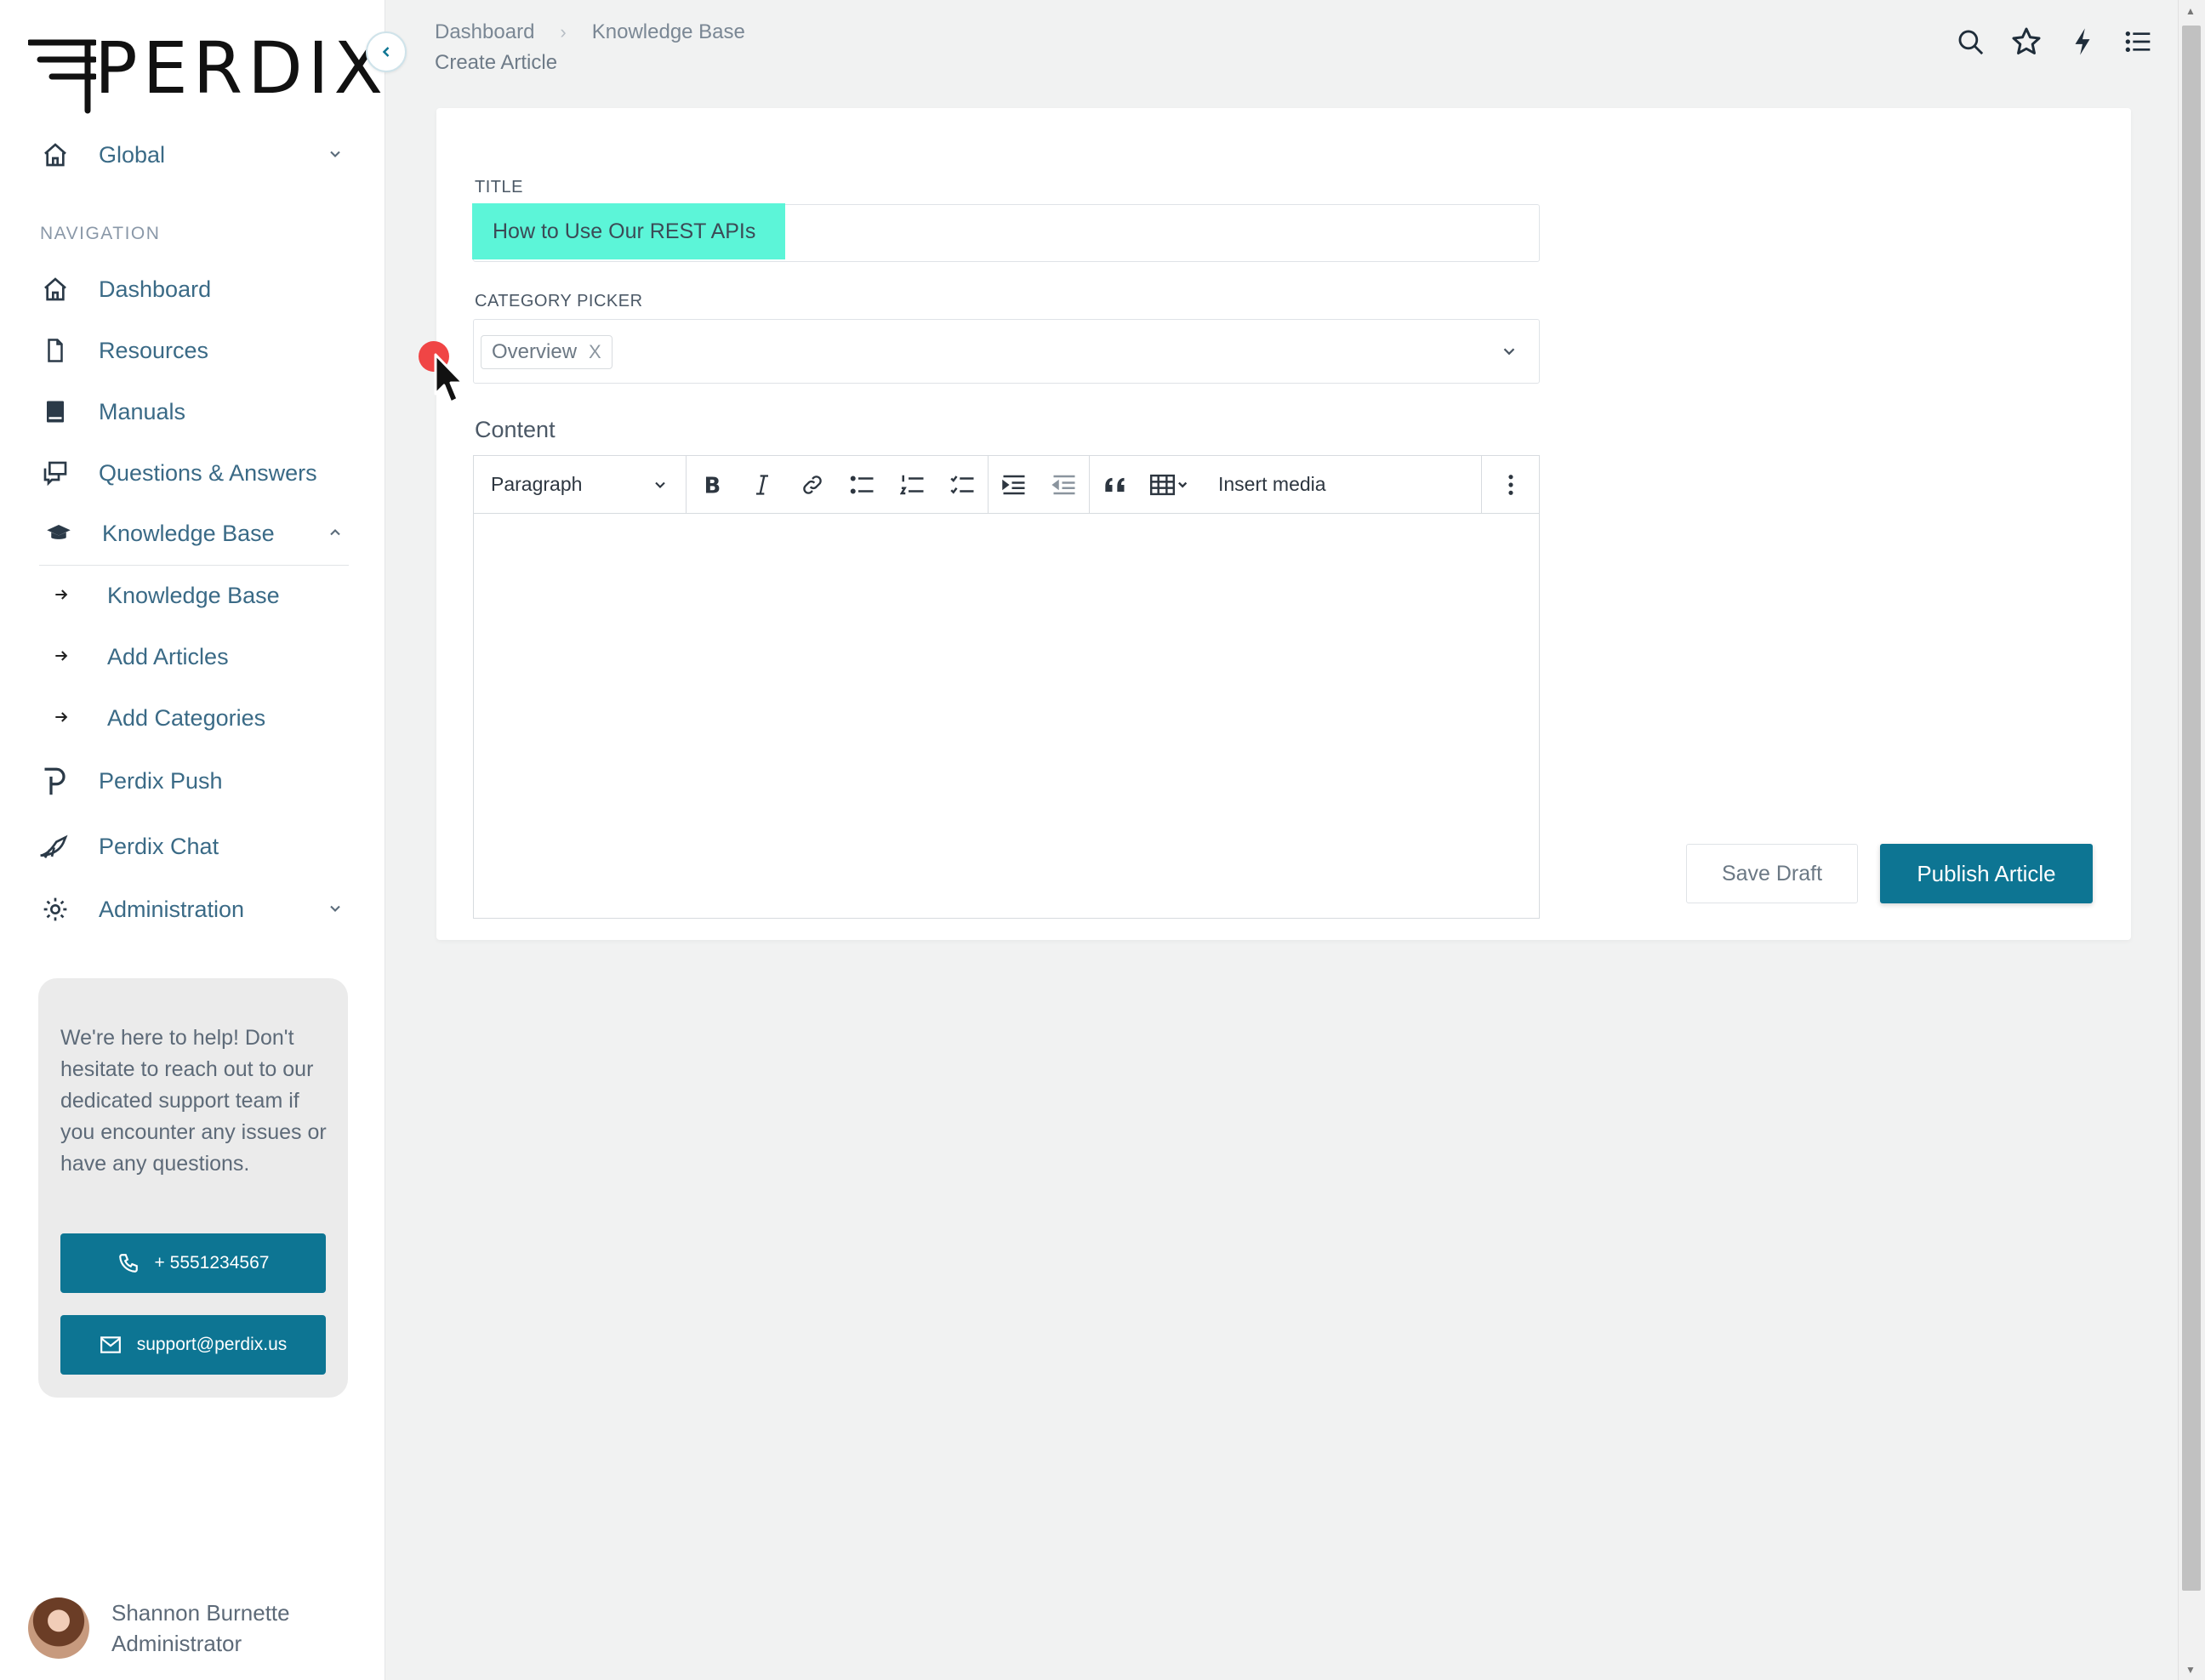 The image size is (2205, 1680). I want to click on sidebar-item-label: Manuals, so click(143, 411).